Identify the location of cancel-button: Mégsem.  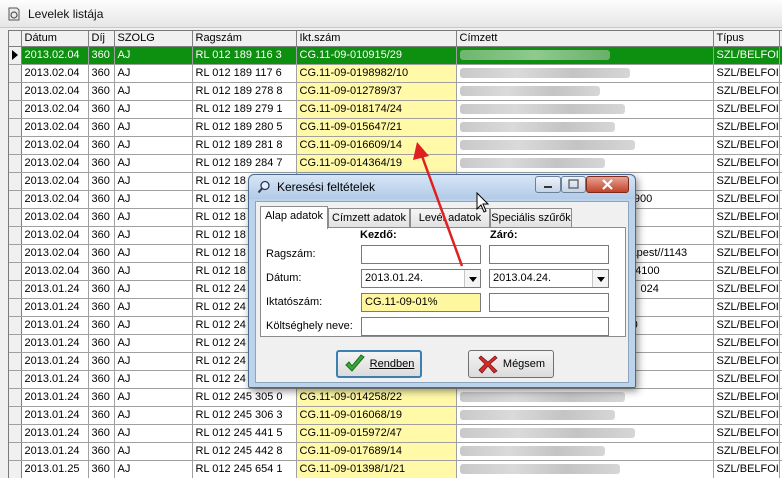
(511, 364).